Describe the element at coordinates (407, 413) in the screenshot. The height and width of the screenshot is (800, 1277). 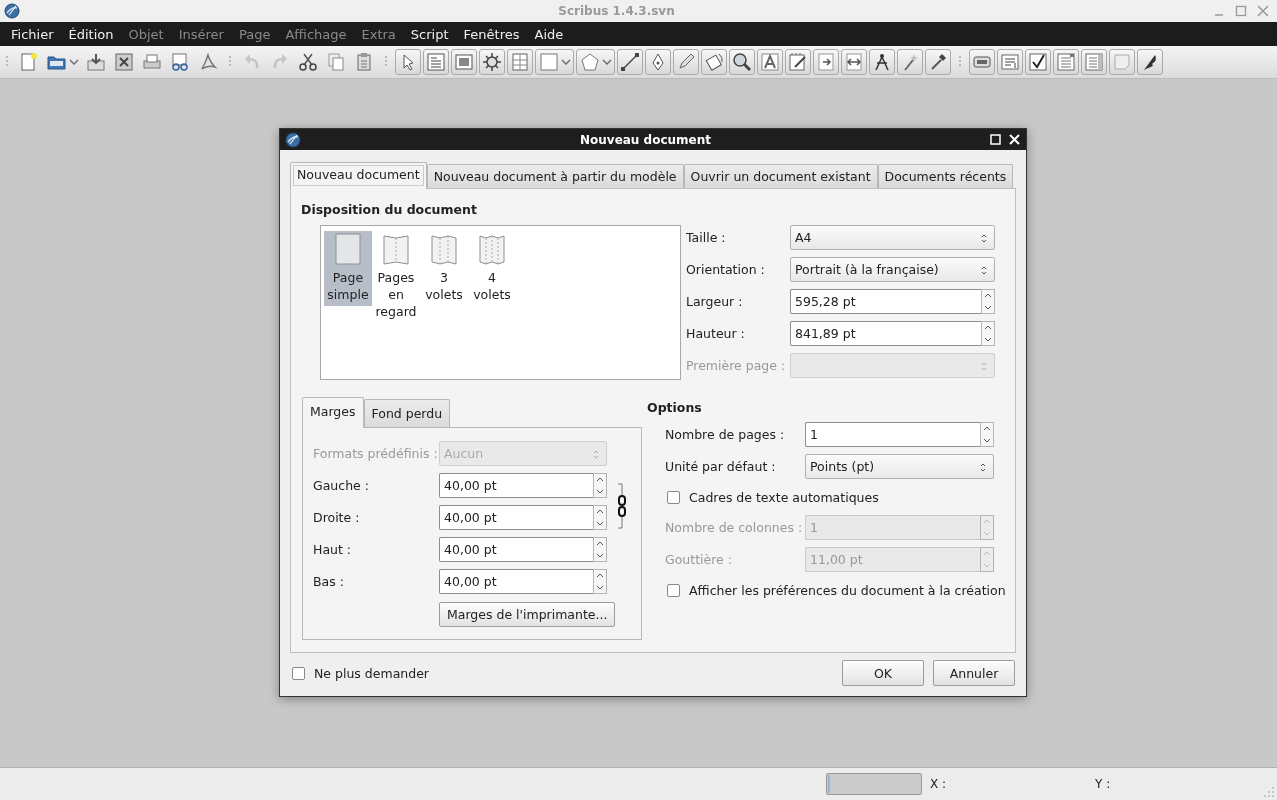
I see `tab: Fond perdu` at that location.